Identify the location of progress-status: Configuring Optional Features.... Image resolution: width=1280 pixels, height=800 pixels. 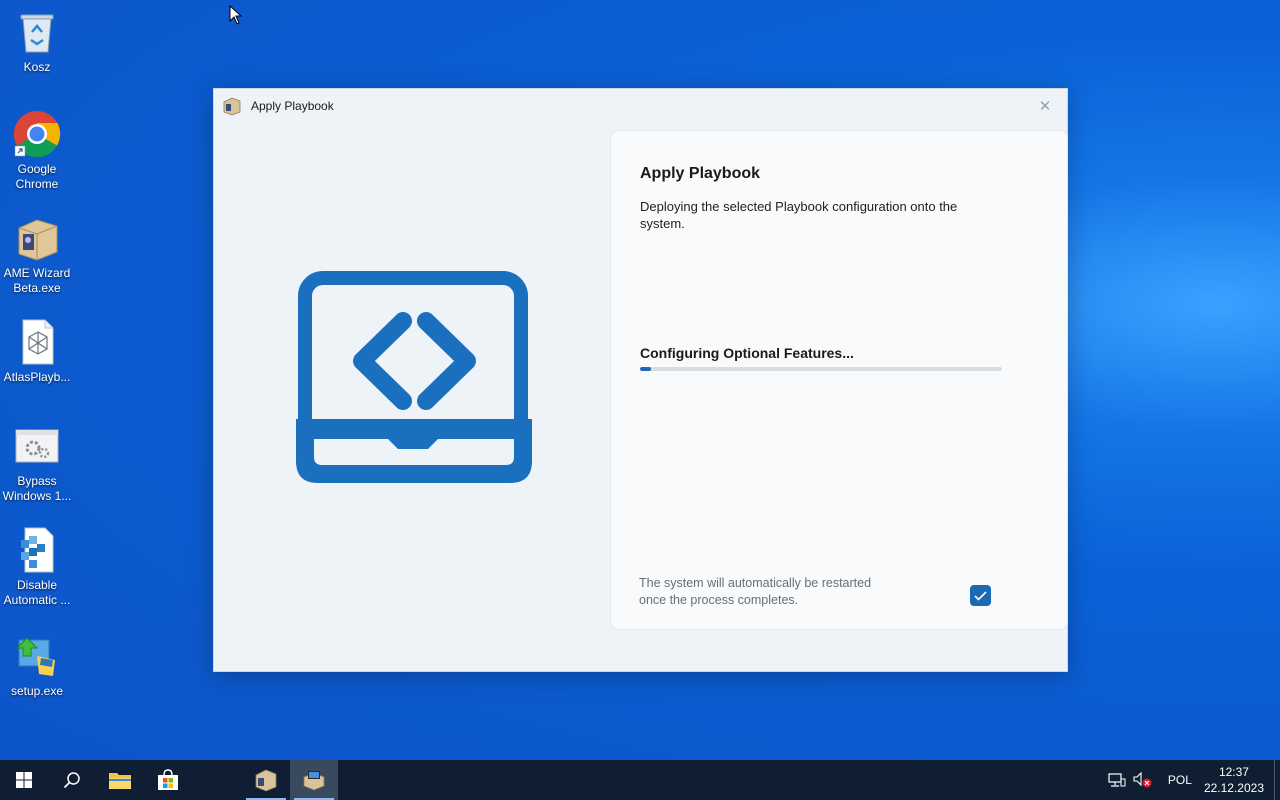
(747, 353).